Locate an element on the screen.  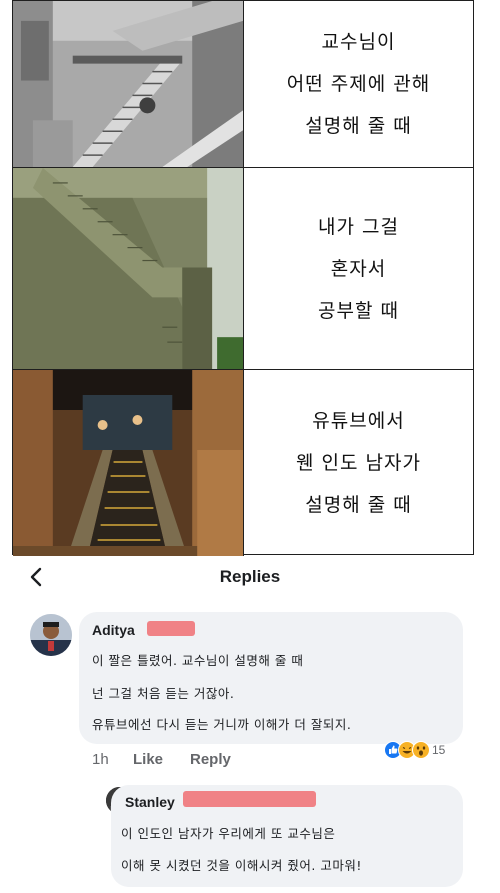
caption-line: 교수님이 is located at coordinates (358, 42).